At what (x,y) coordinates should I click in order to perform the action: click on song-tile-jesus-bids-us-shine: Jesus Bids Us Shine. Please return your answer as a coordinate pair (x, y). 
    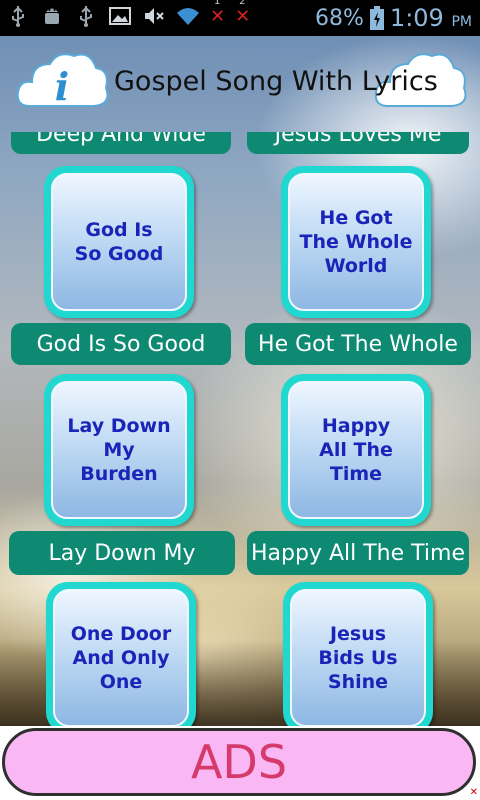
    Looking at the image, I should click on (358, 654).